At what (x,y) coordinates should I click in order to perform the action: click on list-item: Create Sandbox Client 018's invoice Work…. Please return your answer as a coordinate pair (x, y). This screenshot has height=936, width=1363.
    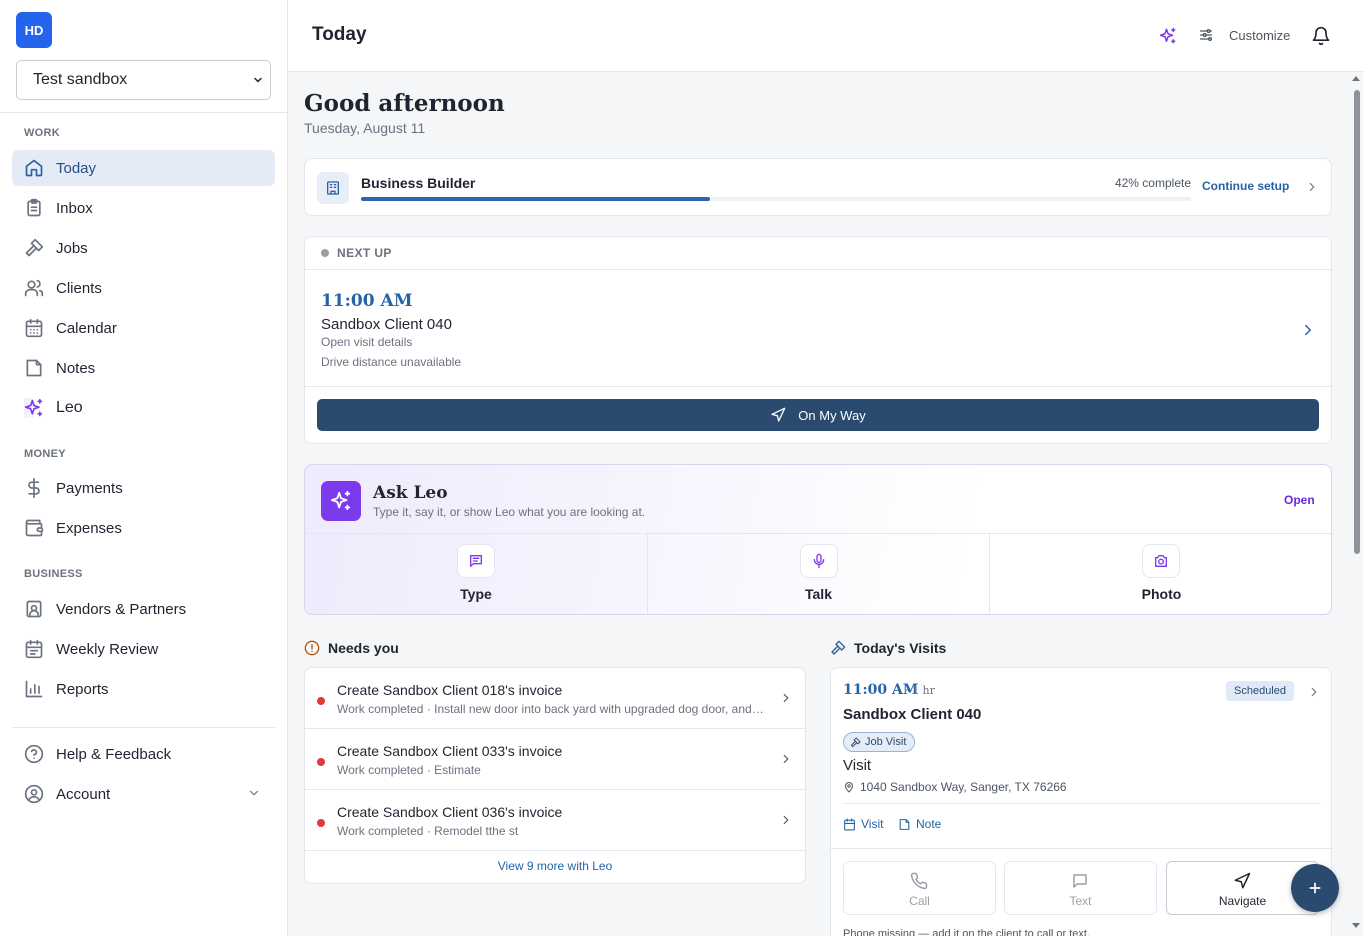
    Looking at the image, I should click on (555, 698).